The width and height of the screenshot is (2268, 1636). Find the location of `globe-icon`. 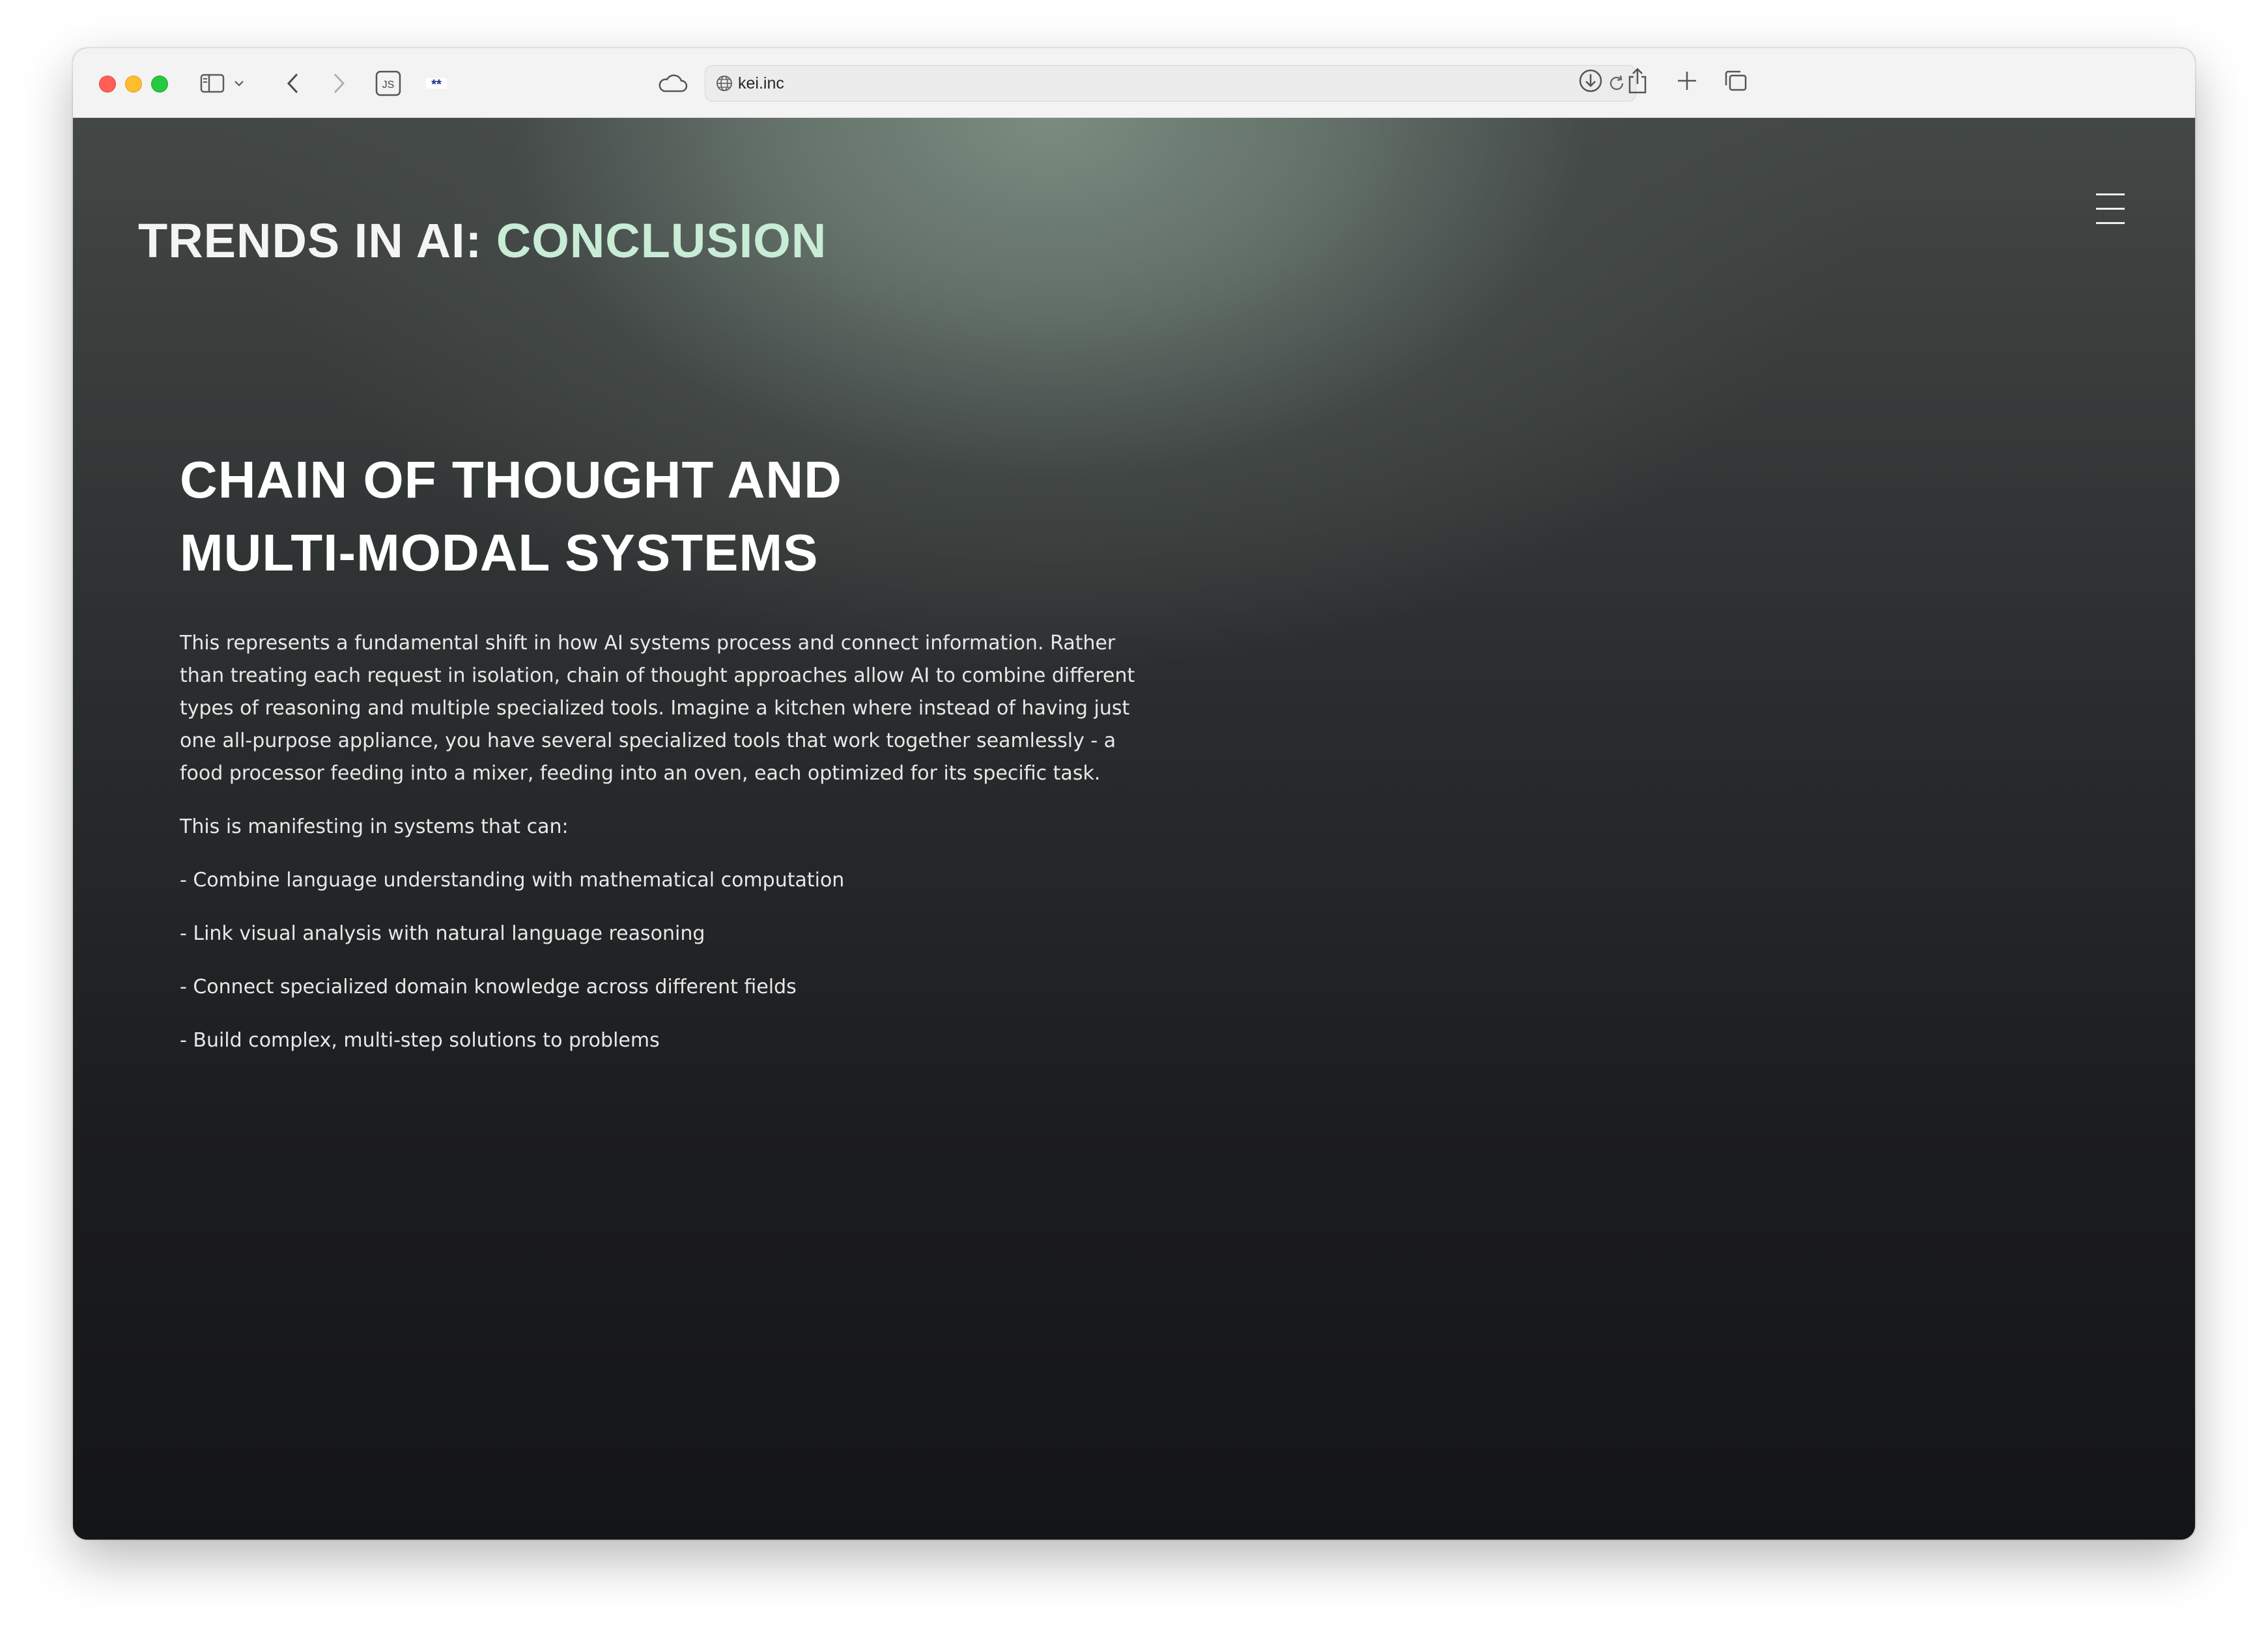

globe-icon is located at coordinates (725, 85).